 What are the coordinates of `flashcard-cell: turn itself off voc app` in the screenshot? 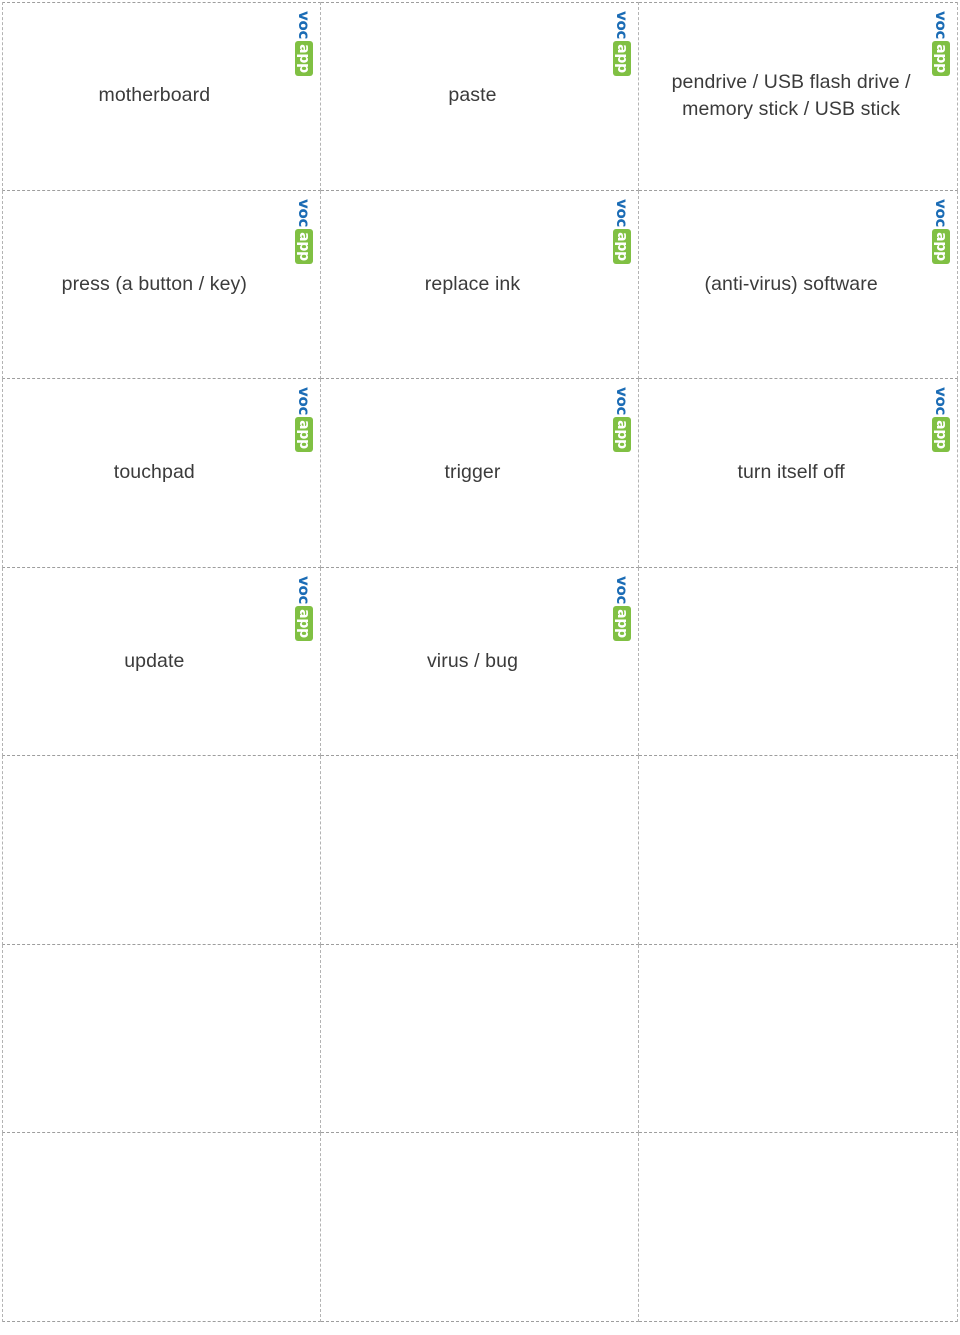 It's located at (798, 473).